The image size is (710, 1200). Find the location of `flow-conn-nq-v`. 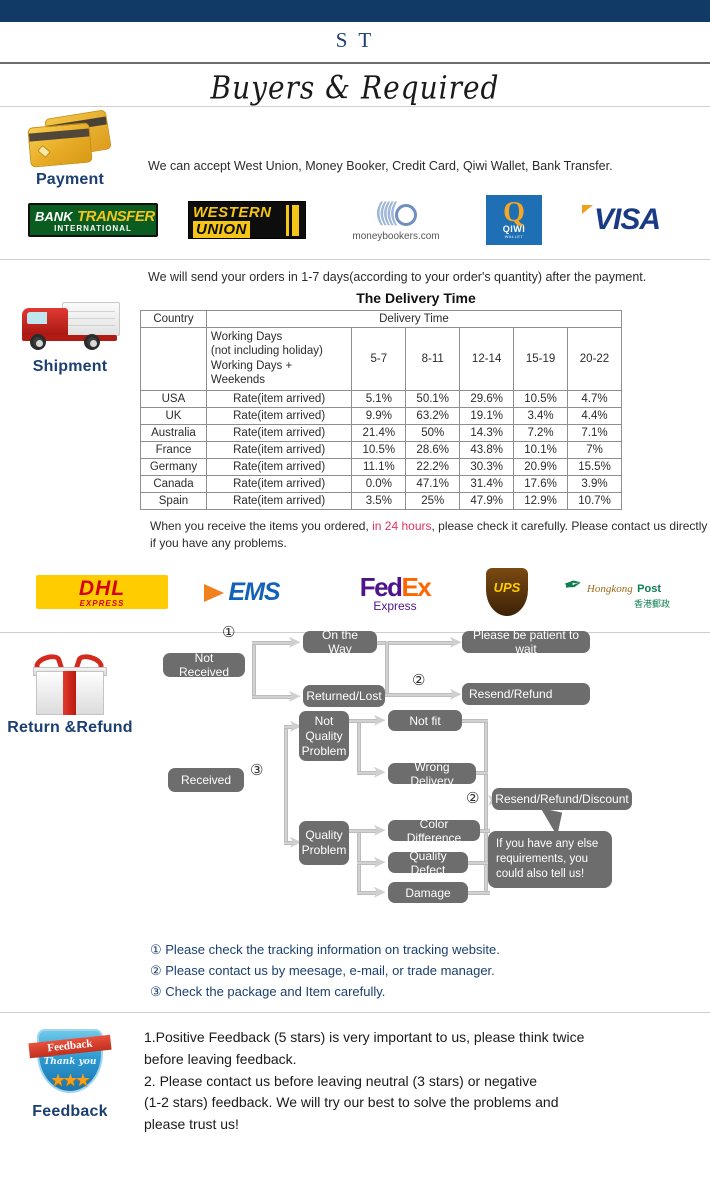

flow-conn-nq-v is located at coordinates (359, 747).